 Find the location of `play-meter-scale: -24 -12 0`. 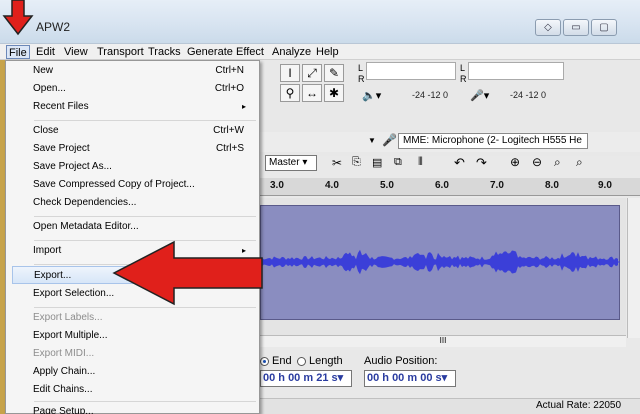

play-meter-scale: -24 -12 0 is located at coordinates (430, 95).